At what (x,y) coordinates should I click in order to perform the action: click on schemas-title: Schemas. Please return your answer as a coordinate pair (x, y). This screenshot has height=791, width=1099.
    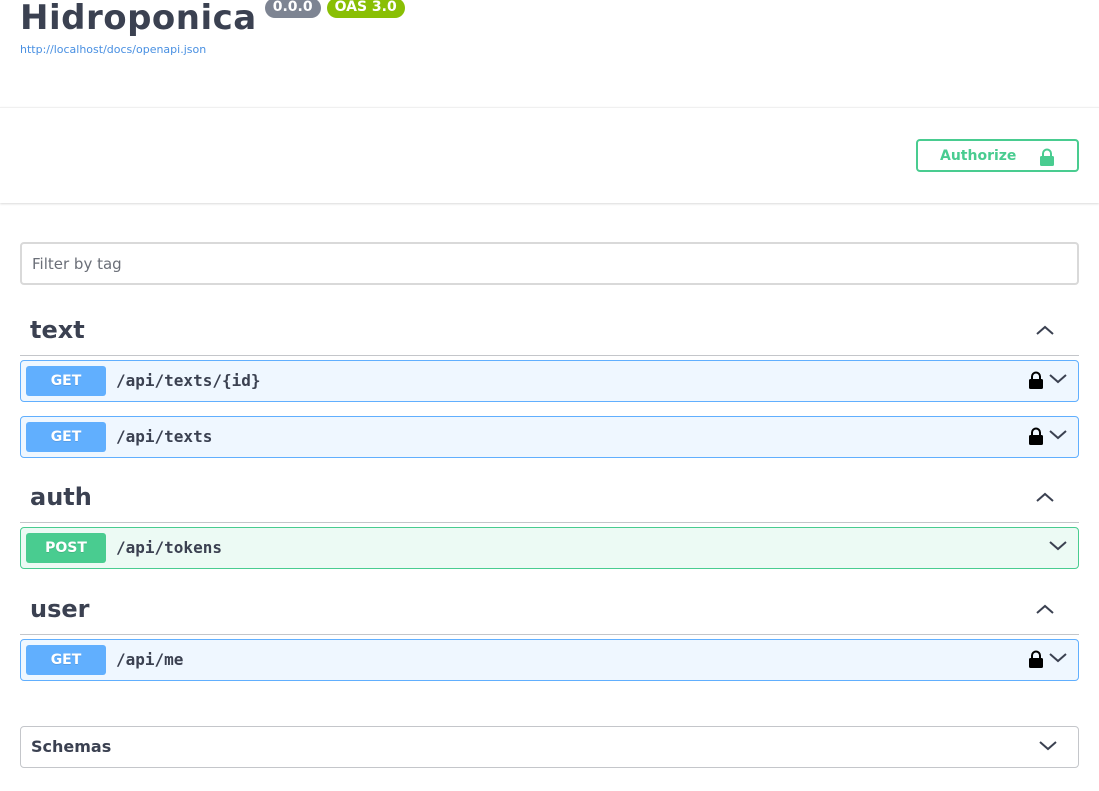
    Looking at the image, I should click on (71, 746).